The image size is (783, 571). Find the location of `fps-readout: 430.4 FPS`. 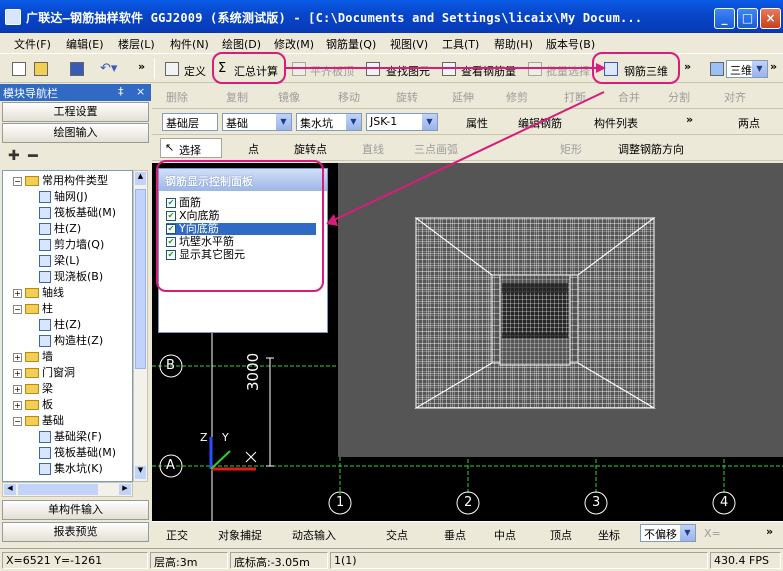

fps-readout: 430.4 FPS is located at coordinates (745, 560).